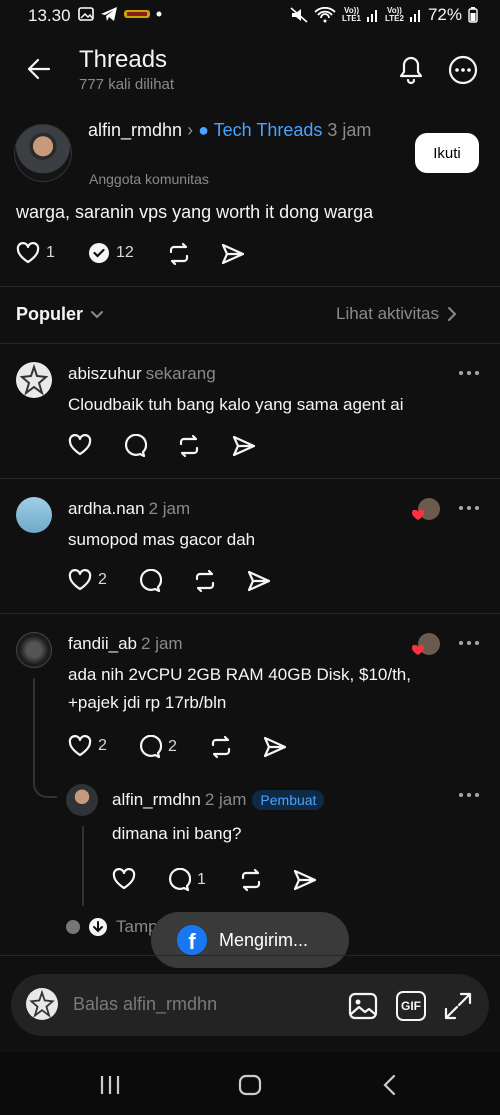  Describe the element at coordinates (125, 252) in the screenshot. I see `repost-count: 12` at that location.